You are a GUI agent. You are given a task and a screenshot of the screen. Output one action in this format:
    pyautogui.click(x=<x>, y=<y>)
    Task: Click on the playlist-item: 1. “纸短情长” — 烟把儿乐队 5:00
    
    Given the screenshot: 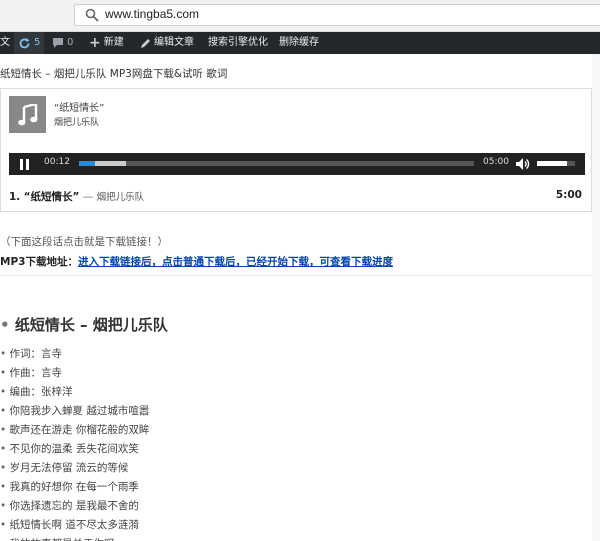 What is the action you would take?
    pyautogui.click(x=297, y=197)
    